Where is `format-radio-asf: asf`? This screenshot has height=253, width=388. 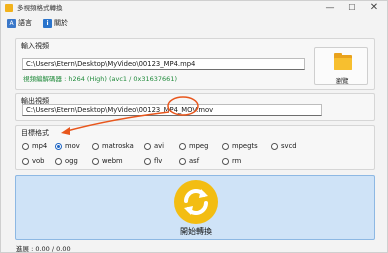 format-radio-asf: asf is located at coordinates (189, 161).